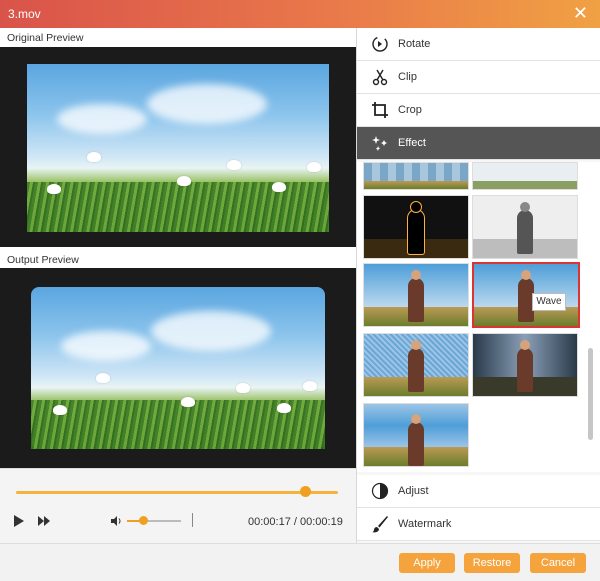 Image resolution: width=600 pixels, height=581 pixels. I want to click on restore-button: Restore, so click(492, 563).